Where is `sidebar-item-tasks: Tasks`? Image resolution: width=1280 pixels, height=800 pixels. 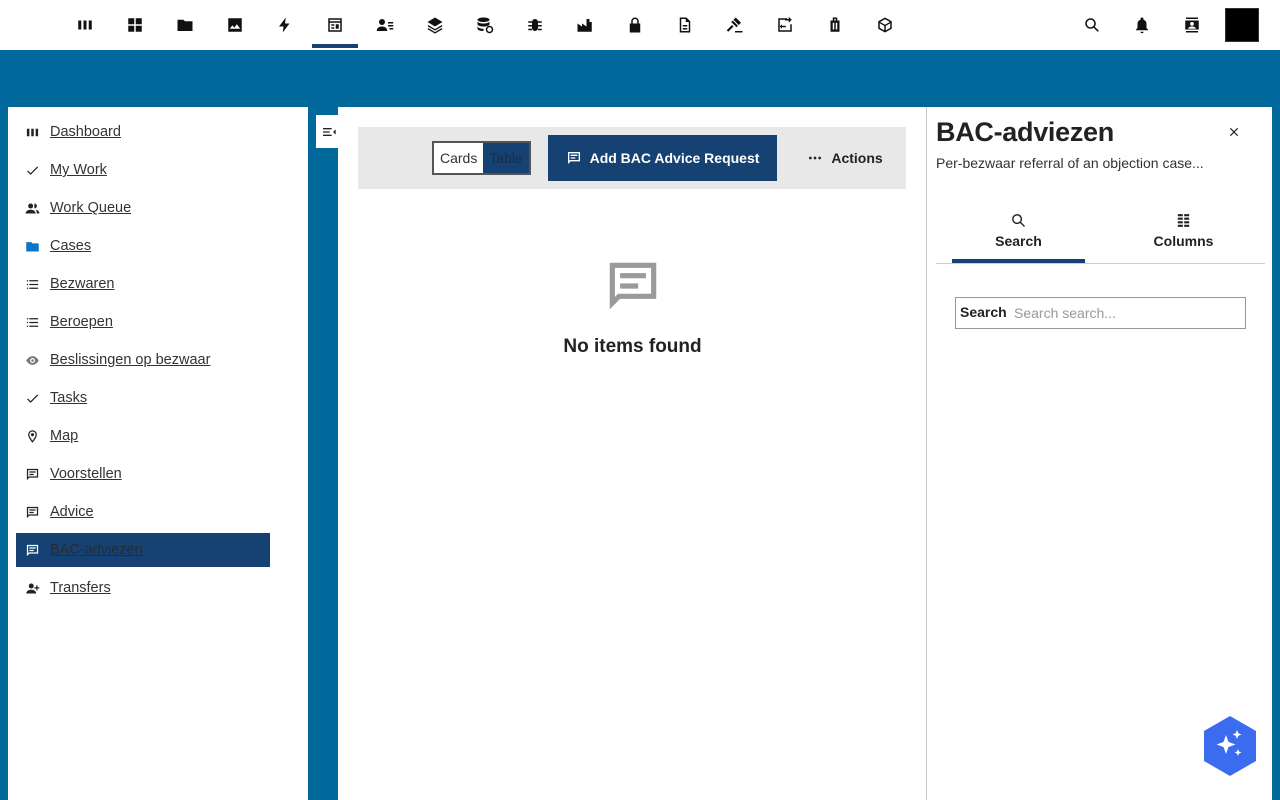 sidebar-item-tasks: Tasks is located at coordinates (143, 398).